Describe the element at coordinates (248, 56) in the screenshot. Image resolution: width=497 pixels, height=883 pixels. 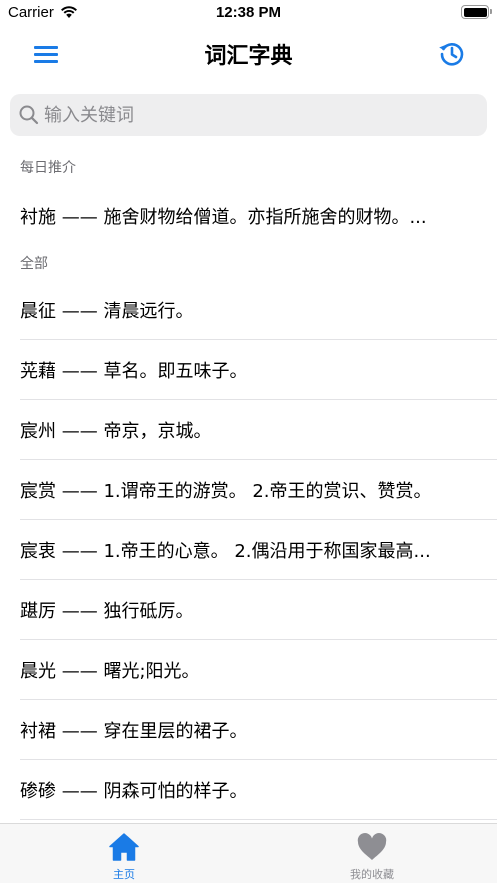
I see `page-title: 词汇字典` at that location.